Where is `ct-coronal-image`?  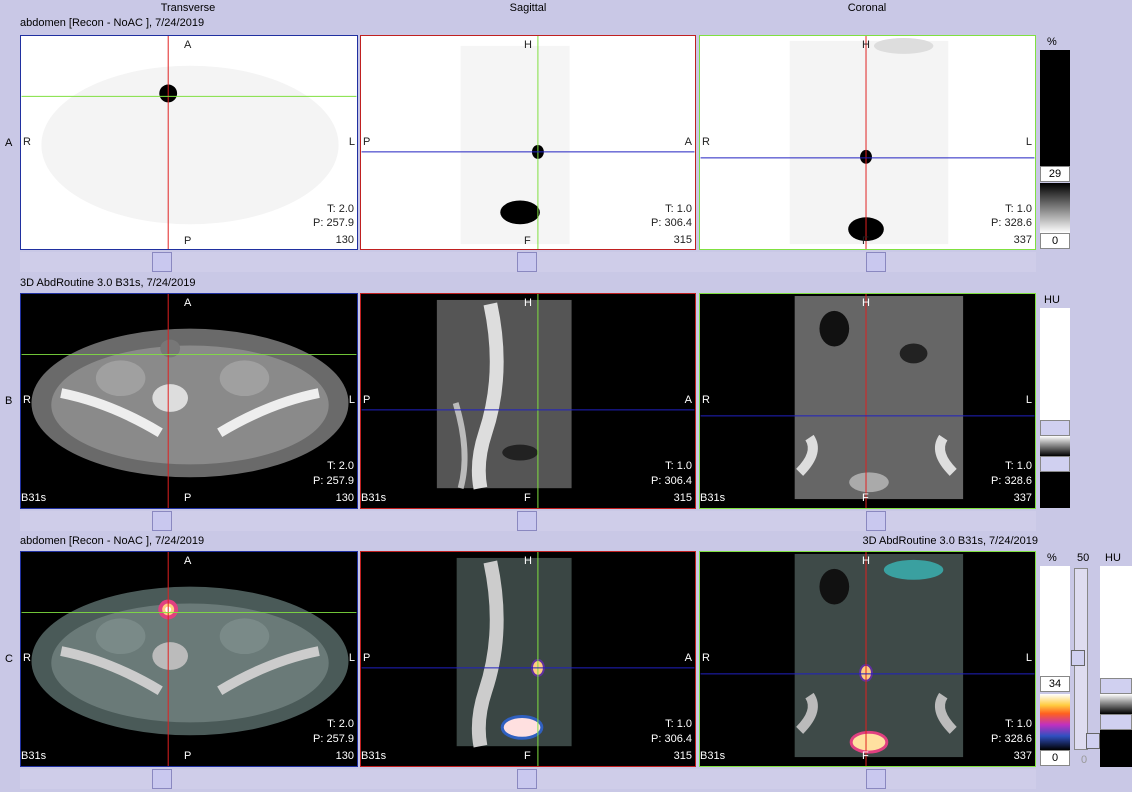 ct-coronal-image is located at coordinates (867, 401).